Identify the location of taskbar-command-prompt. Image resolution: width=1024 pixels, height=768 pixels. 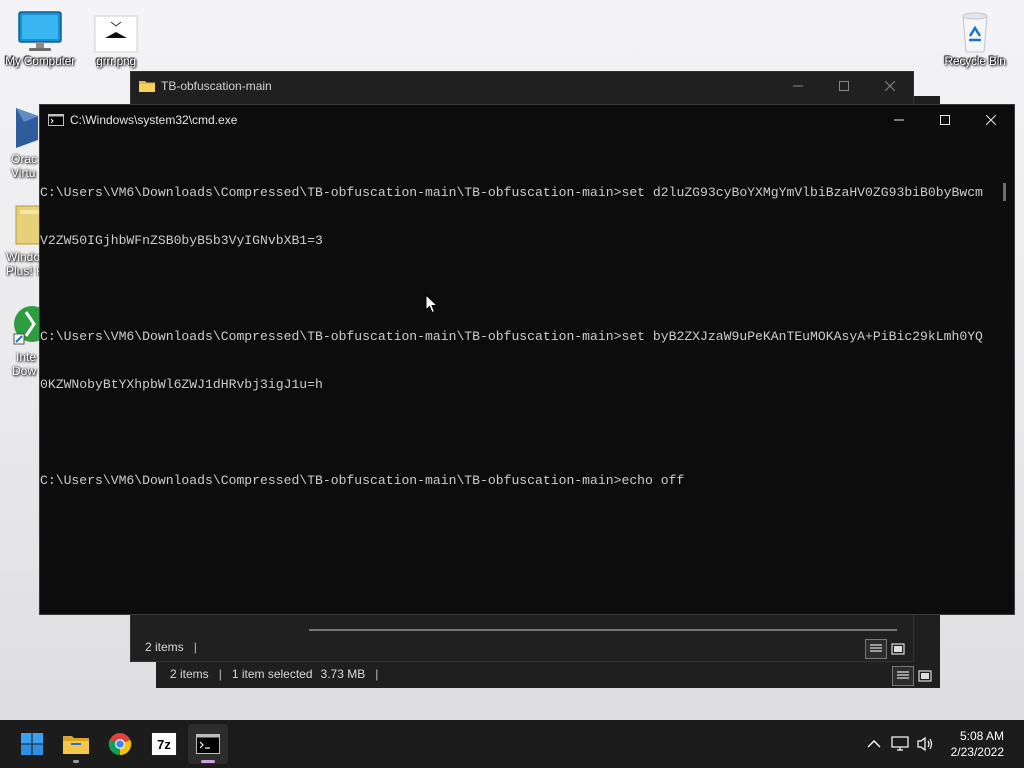
(208, 744).